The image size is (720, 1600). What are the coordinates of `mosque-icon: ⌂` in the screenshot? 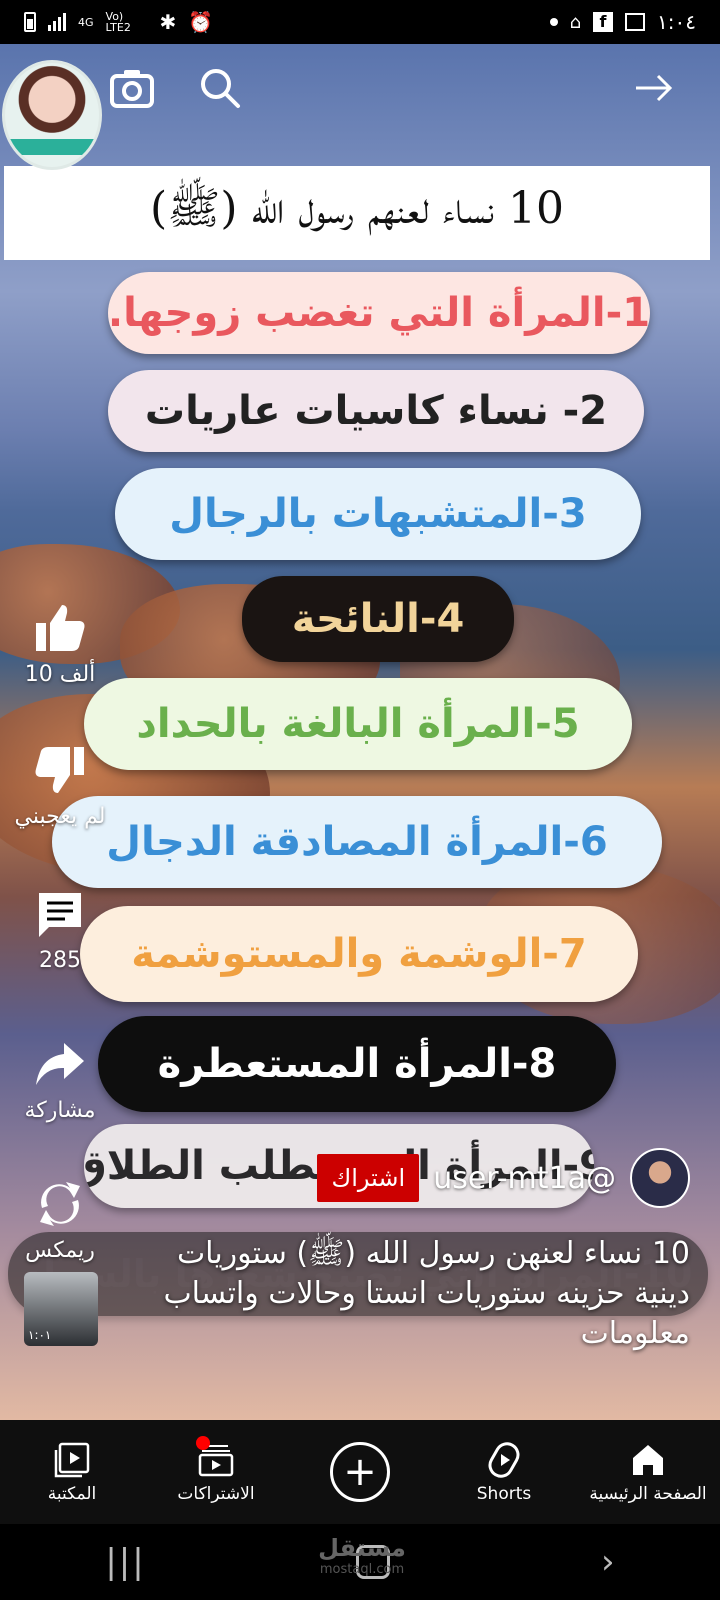 It's located at (575, 22).